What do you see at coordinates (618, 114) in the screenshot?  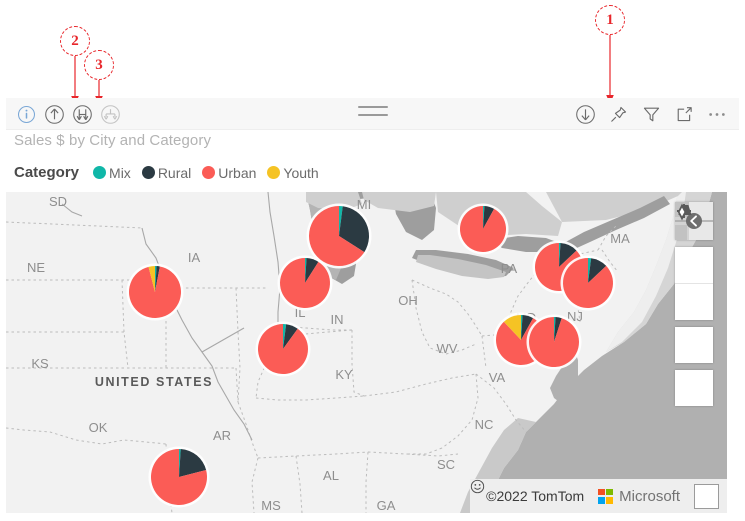 I see `pin-icon` at bounding box center [618, 114].